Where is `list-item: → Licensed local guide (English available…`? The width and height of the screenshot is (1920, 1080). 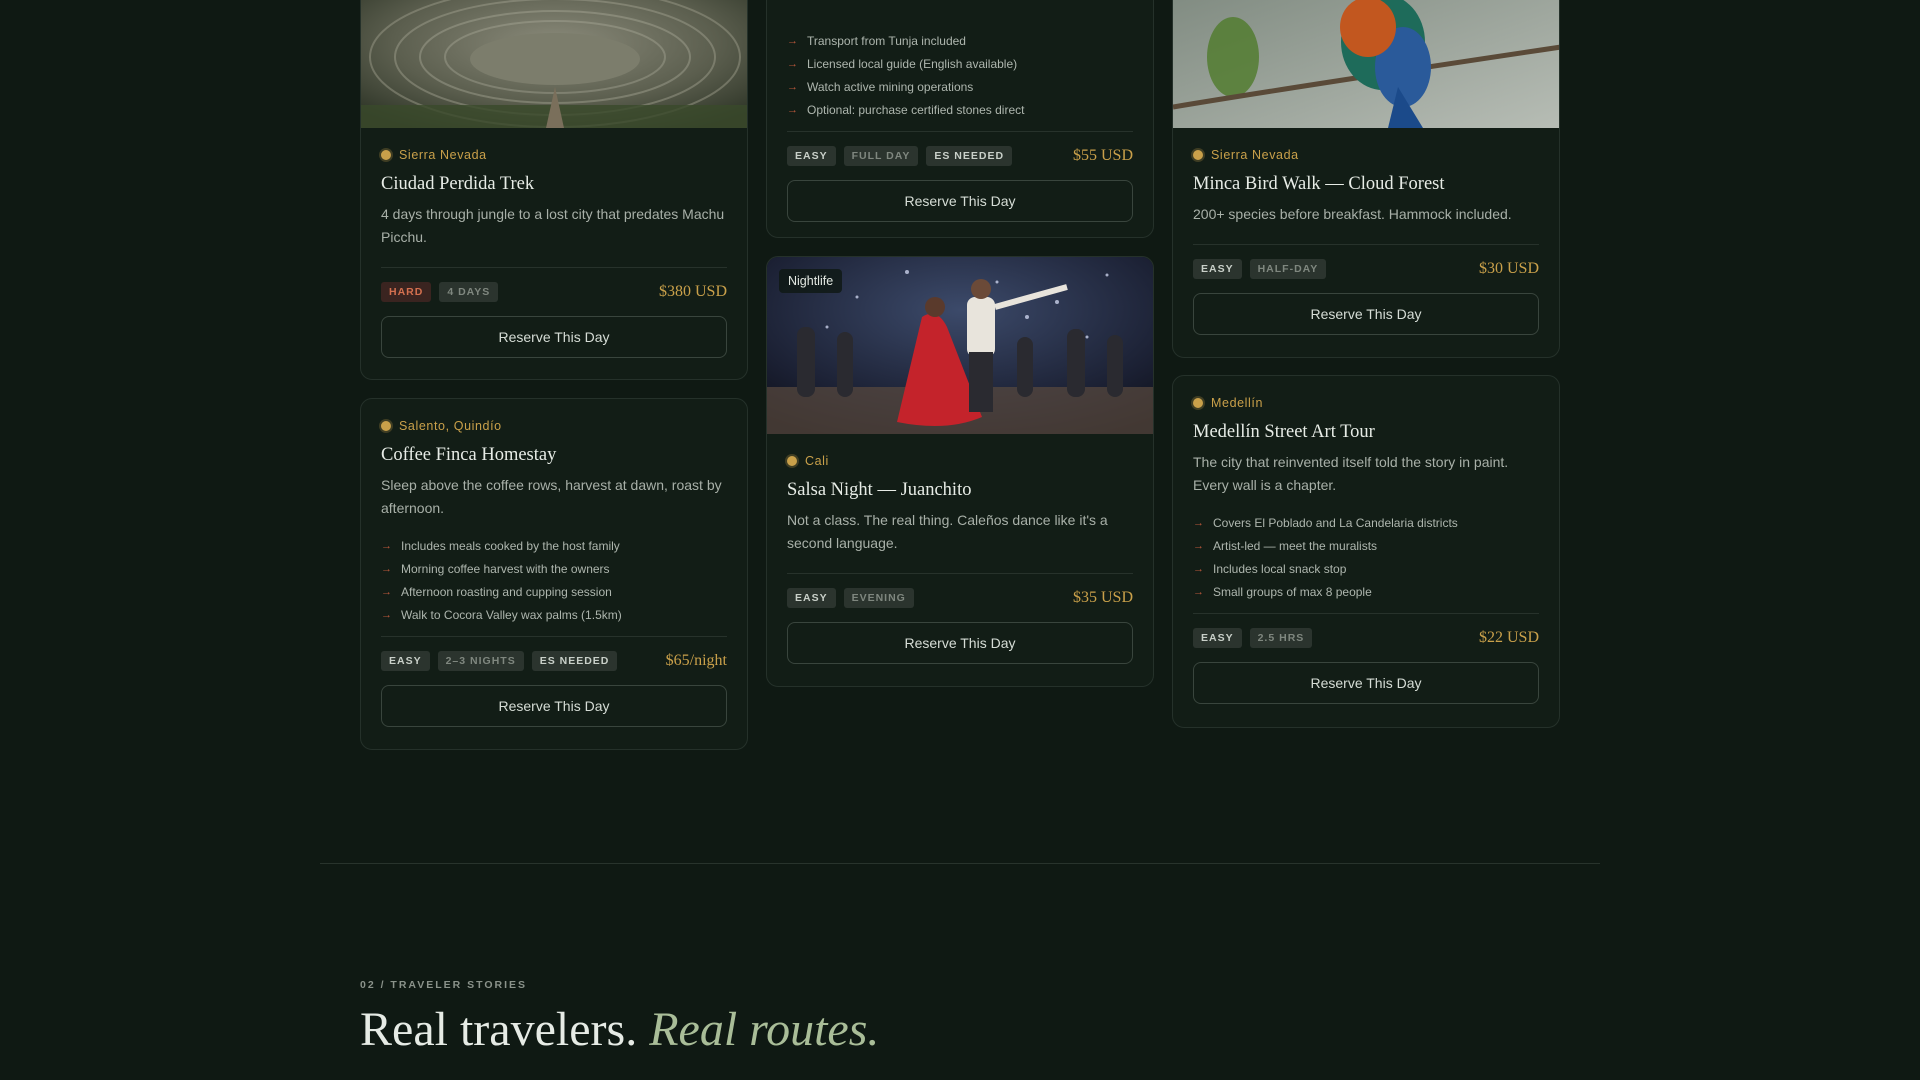
list-item: → Licensed local guide (English available… is located at coordinates (902, 63).